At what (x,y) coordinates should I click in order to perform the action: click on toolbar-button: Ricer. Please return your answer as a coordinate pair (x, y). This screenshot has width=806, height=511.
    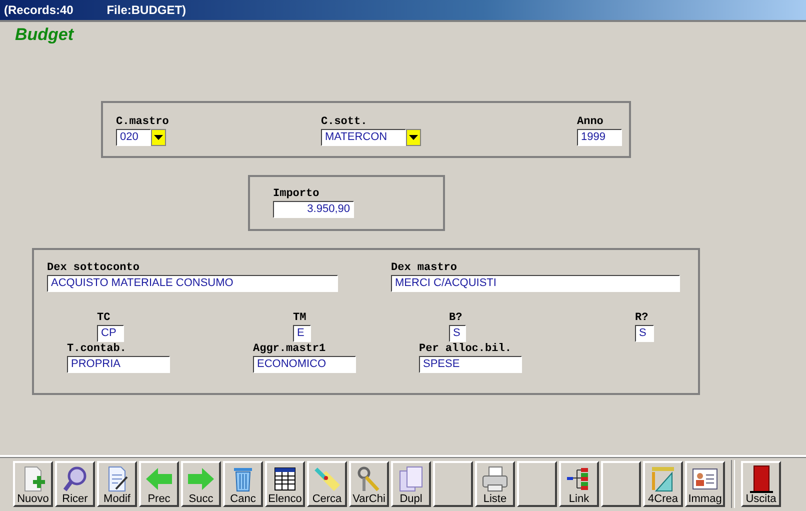
    Looking at the image, I should click on (75, 484).